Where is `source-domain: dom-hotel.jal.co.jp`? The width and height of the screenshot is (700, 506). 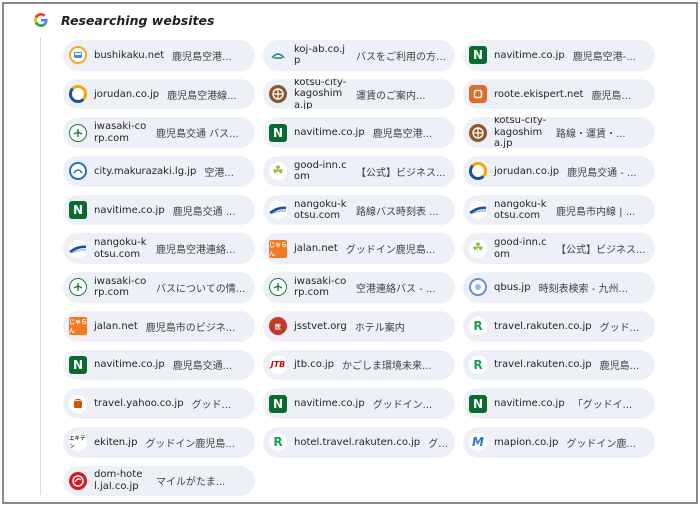
source-domain: dom-hotel.jal.co.jp is located at coordinates (118, 480).